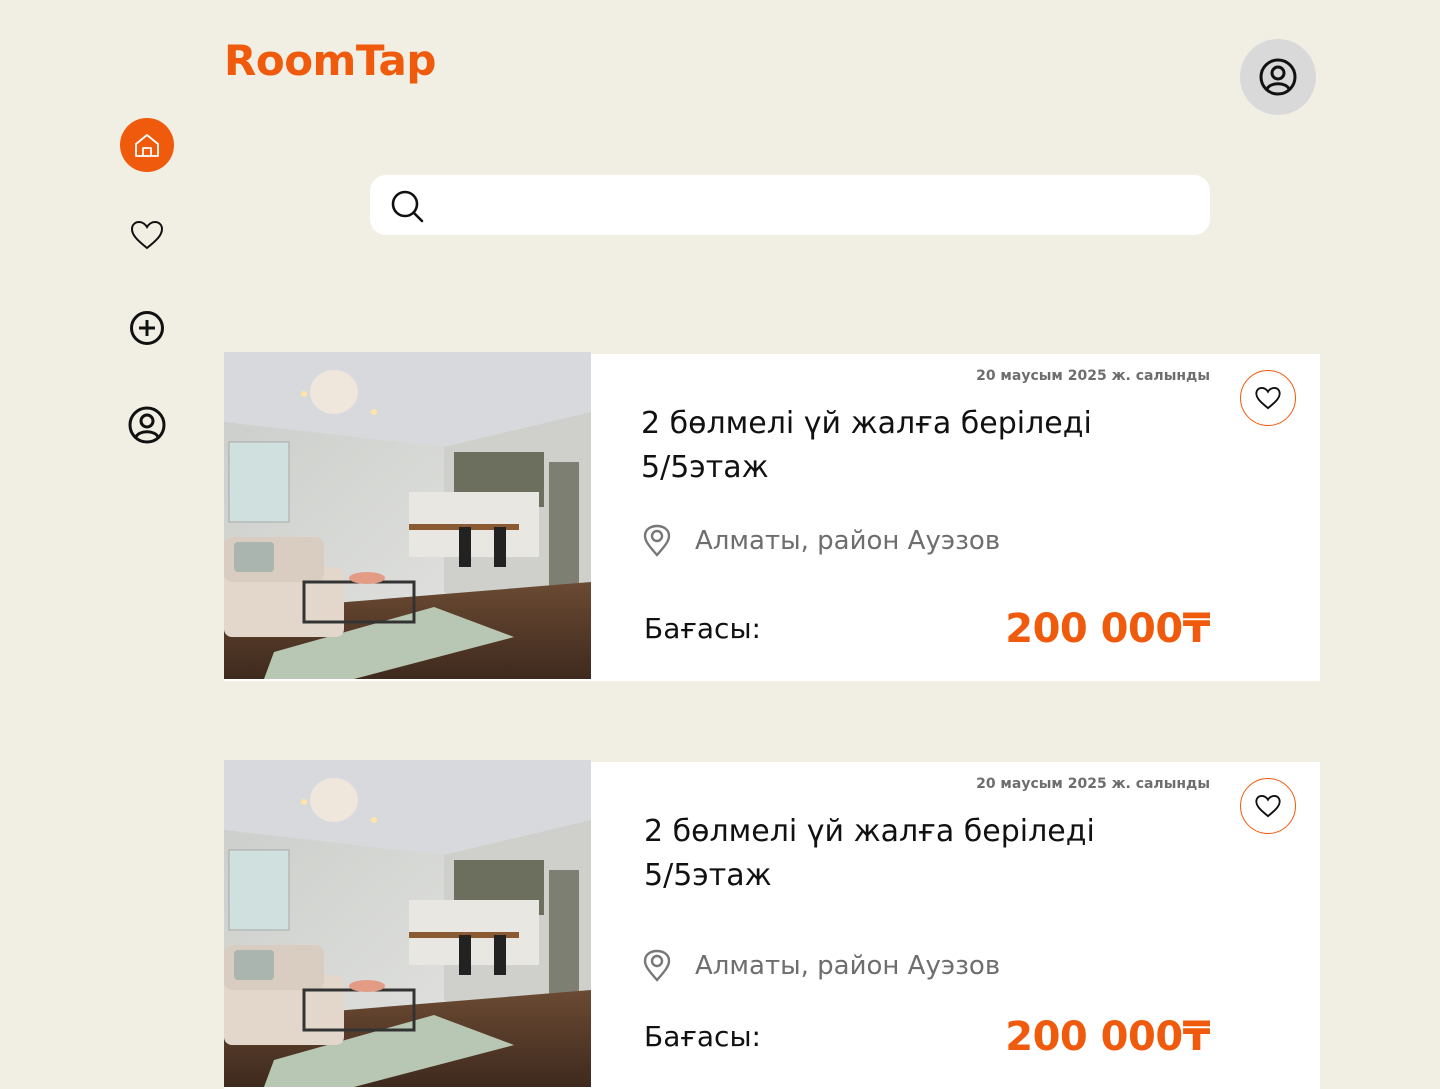 The image size is (1440, 1089). Describe the element at coordinates (817, 206) in the screenshot. I see `search-input` at that location.